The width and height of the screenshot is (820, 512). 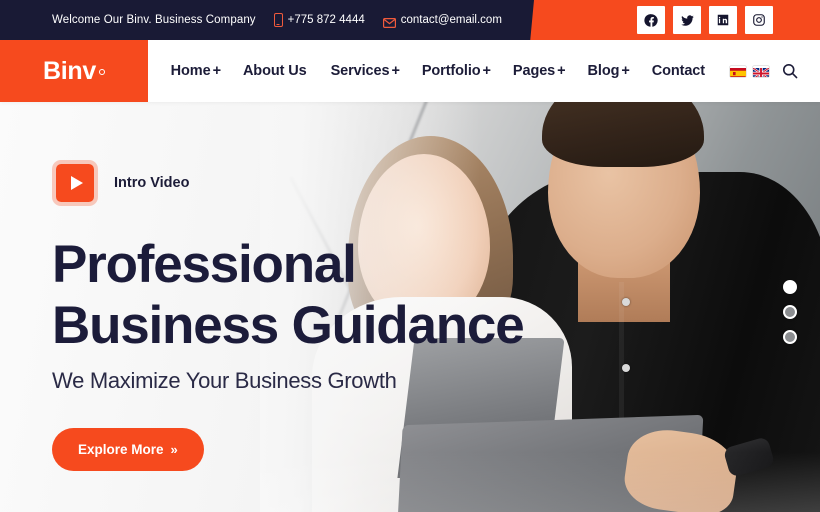 I want to click on nav-label: Pages, so click(x=534, y=71).